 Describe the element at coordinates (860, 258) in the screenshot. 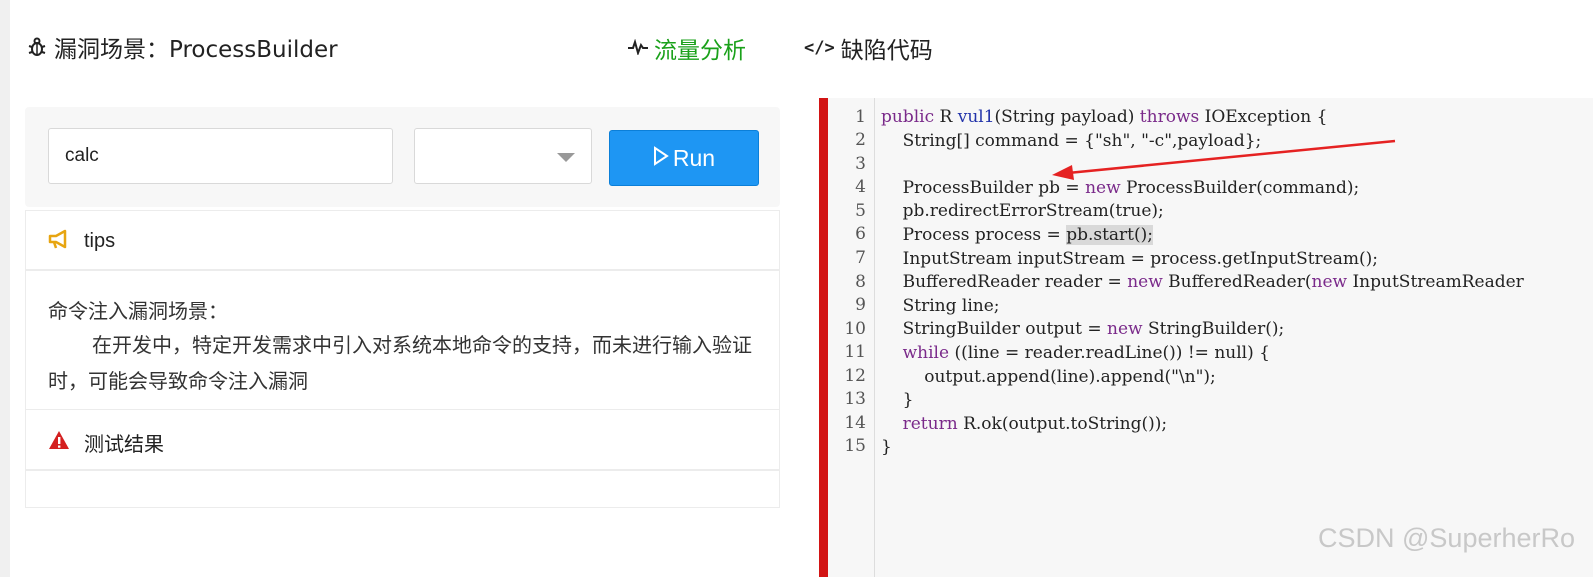

I see `line-number: 7` at that location.